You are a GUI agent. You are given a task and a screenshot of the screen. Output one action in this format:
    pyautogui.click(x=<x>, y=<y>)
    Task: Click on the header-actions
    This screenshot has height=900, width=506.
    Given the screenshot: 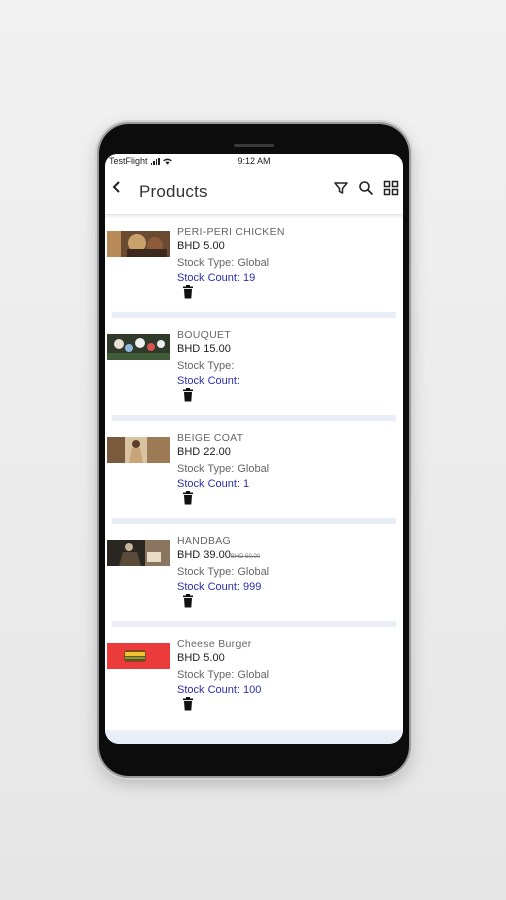 What is the action you would take?
    pyautogui.click(x=366, y=188)
    